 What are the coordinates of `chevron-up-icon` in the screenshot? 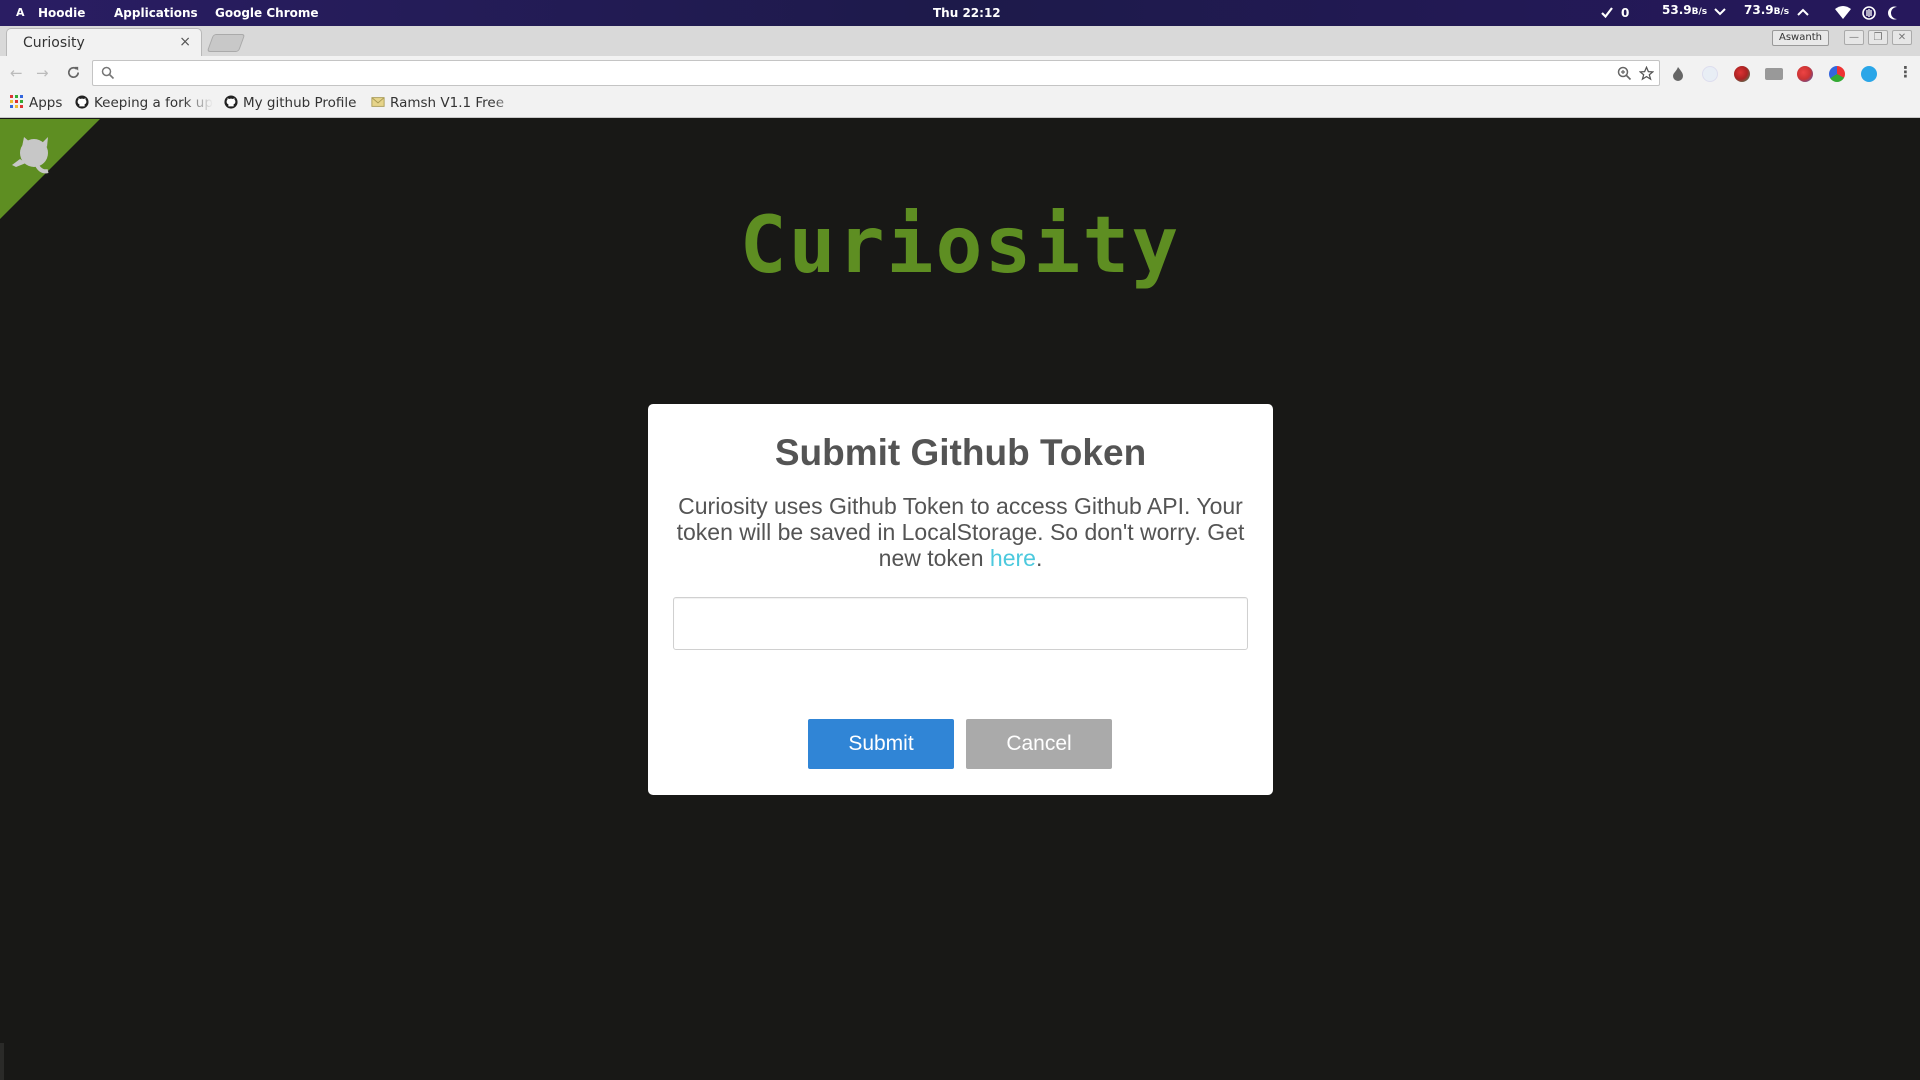 It's located at (1803, 12).